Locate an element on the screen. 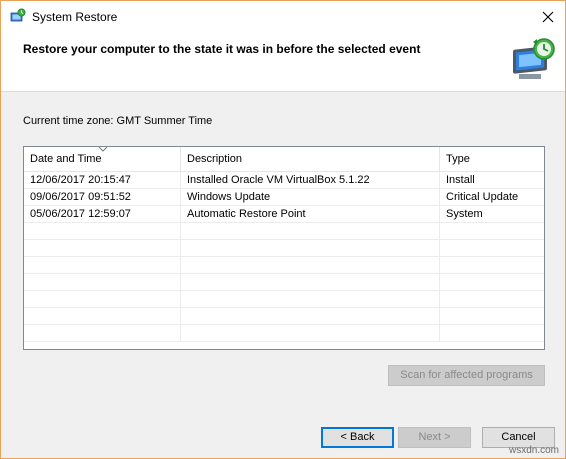 The width and height of the screenshot is (566, 459). close-button is located at coordinates (548, 17).